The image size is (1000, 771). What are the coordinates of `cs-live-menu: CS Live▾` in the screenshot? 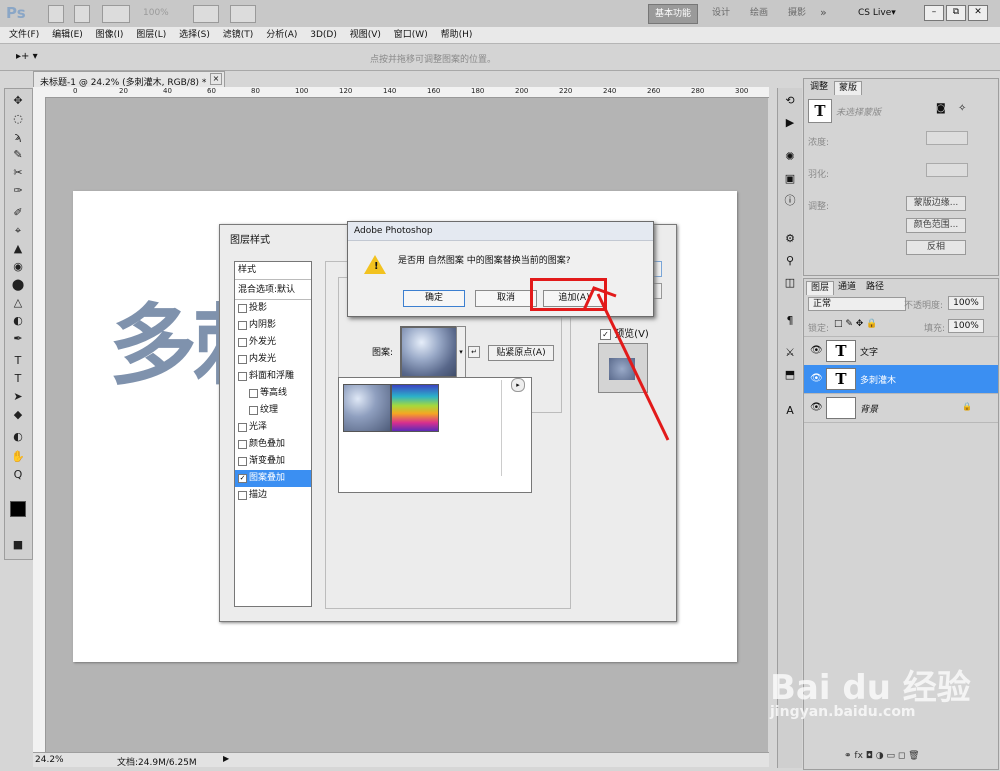 It's located at (877, 13).